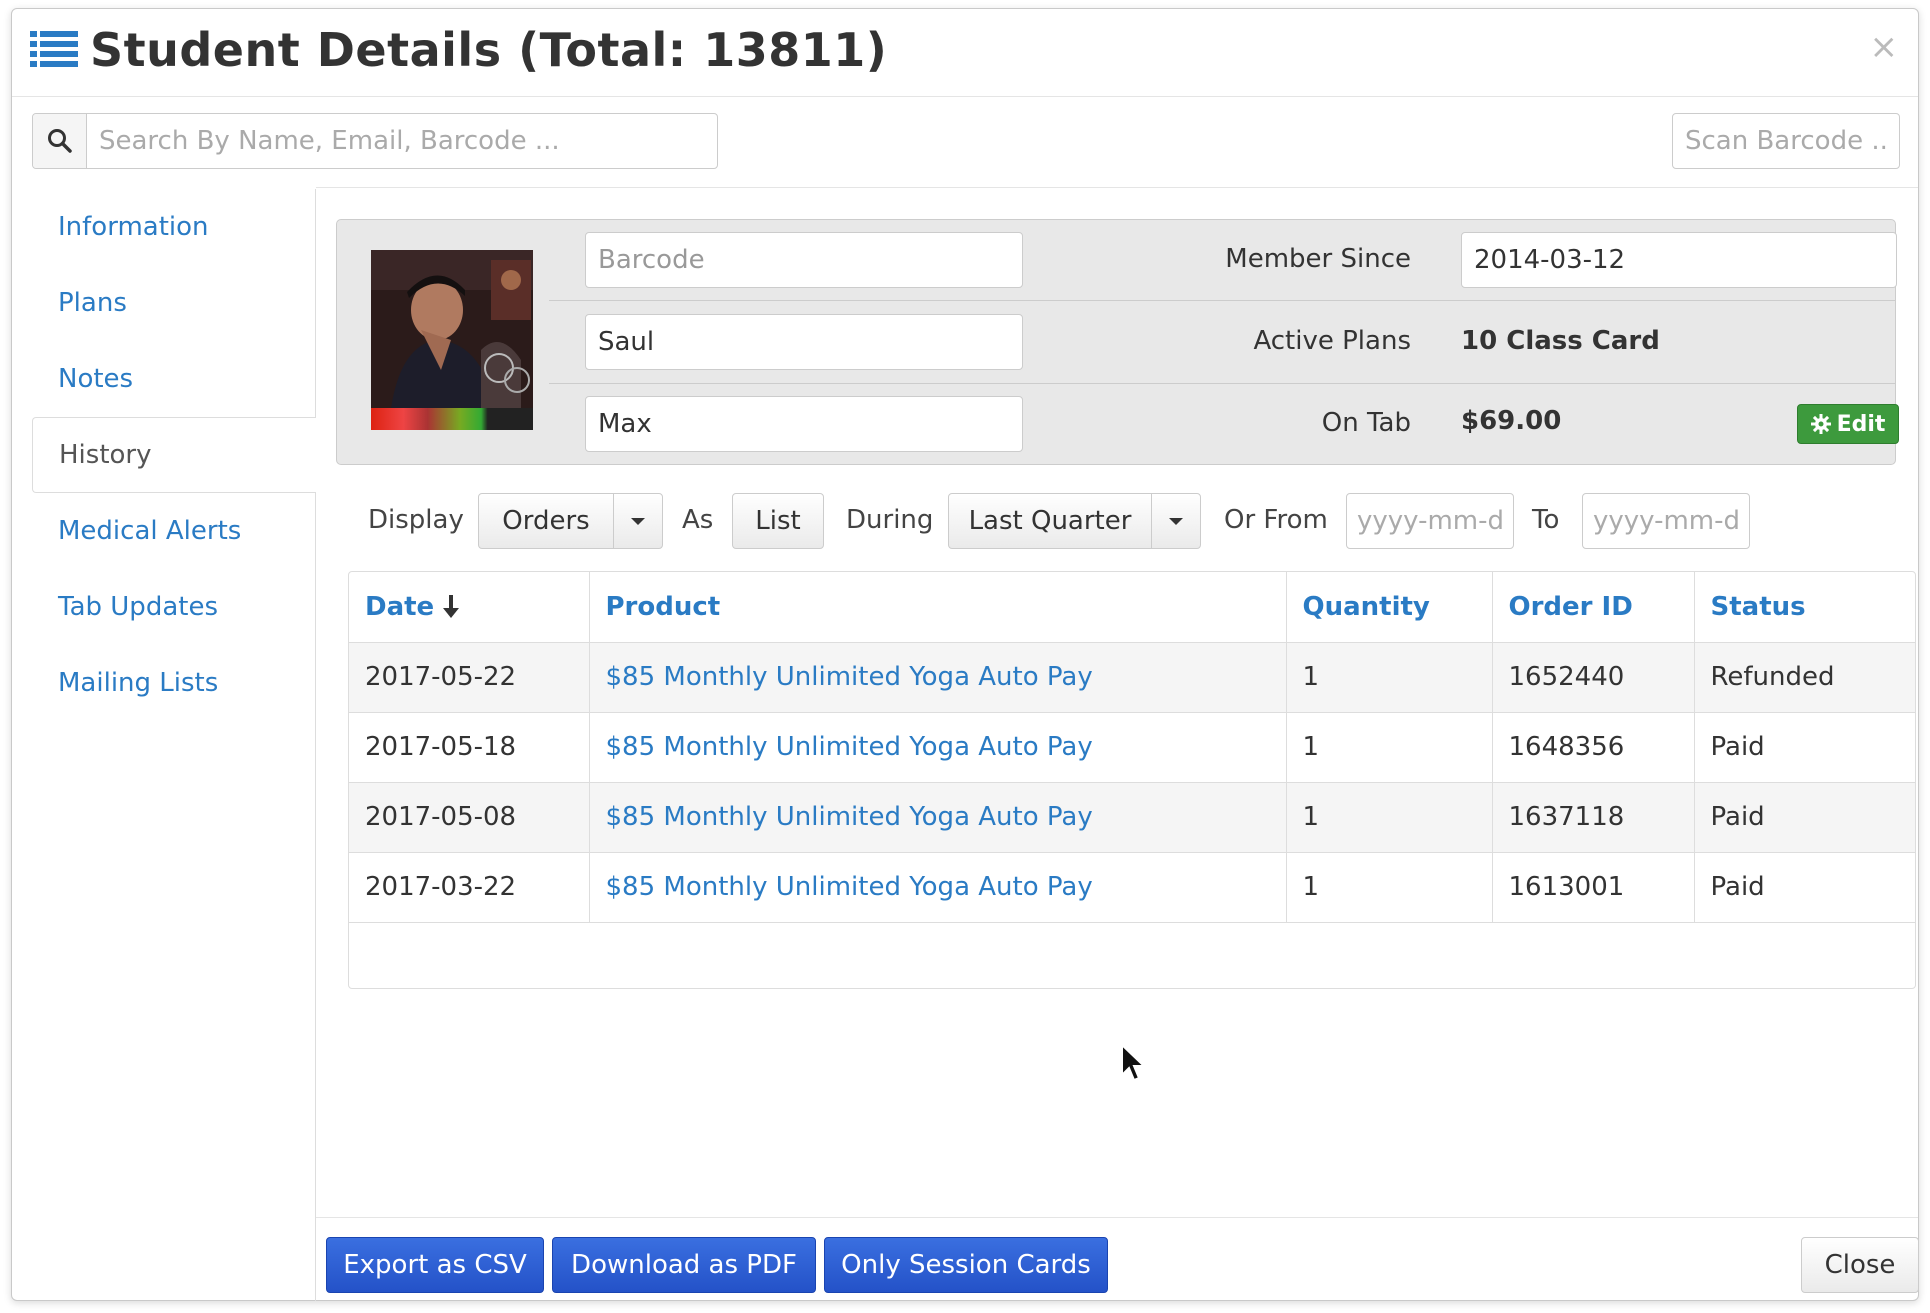 The width and height of the screenshot is (1930, 1313). Describe the element at coordinates (1332, 341) in the screenshot. I see `active-plans-label: Active Plans` at that location.